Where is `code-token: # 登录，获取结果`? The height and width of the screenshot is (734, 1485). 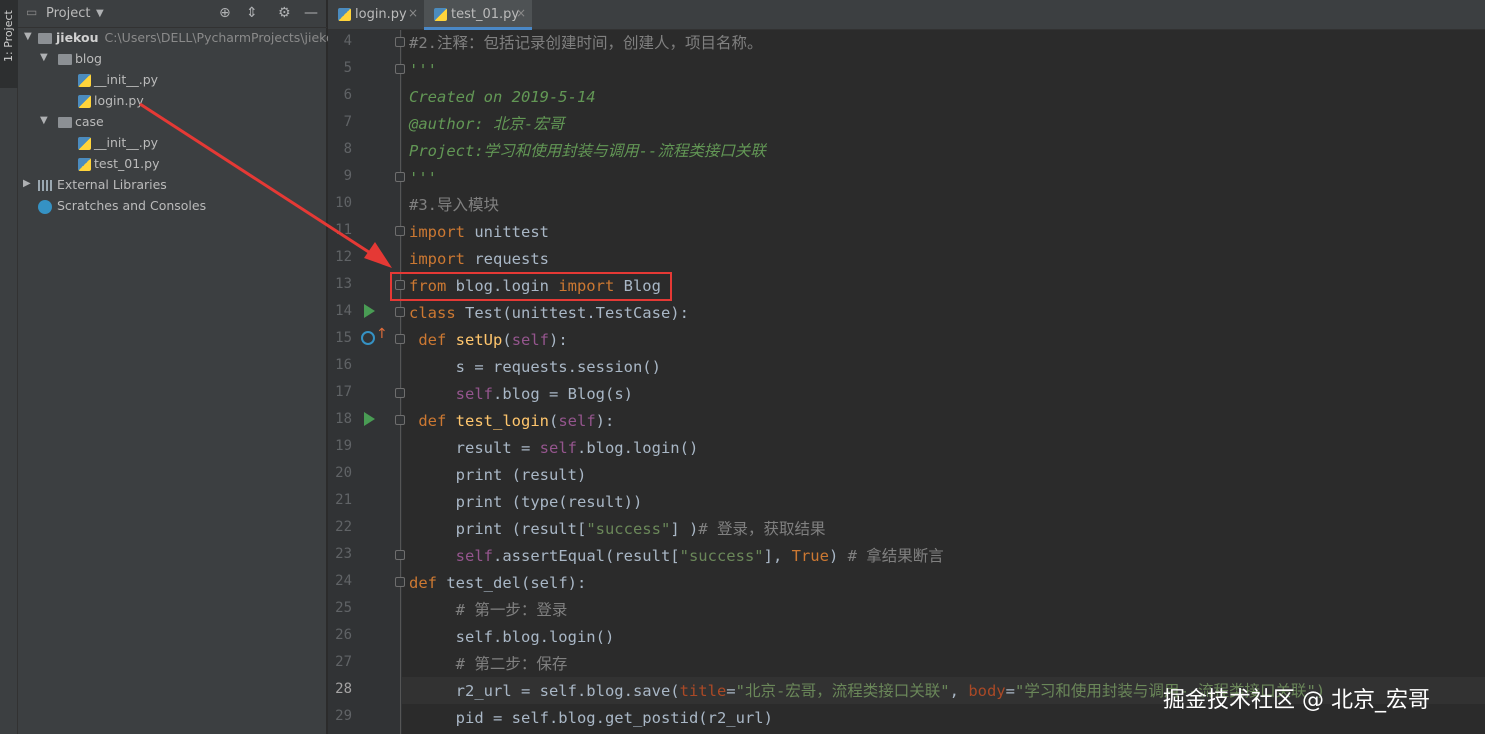
code-token: # 登录，获取结果 is located at coordinates (762, 529).